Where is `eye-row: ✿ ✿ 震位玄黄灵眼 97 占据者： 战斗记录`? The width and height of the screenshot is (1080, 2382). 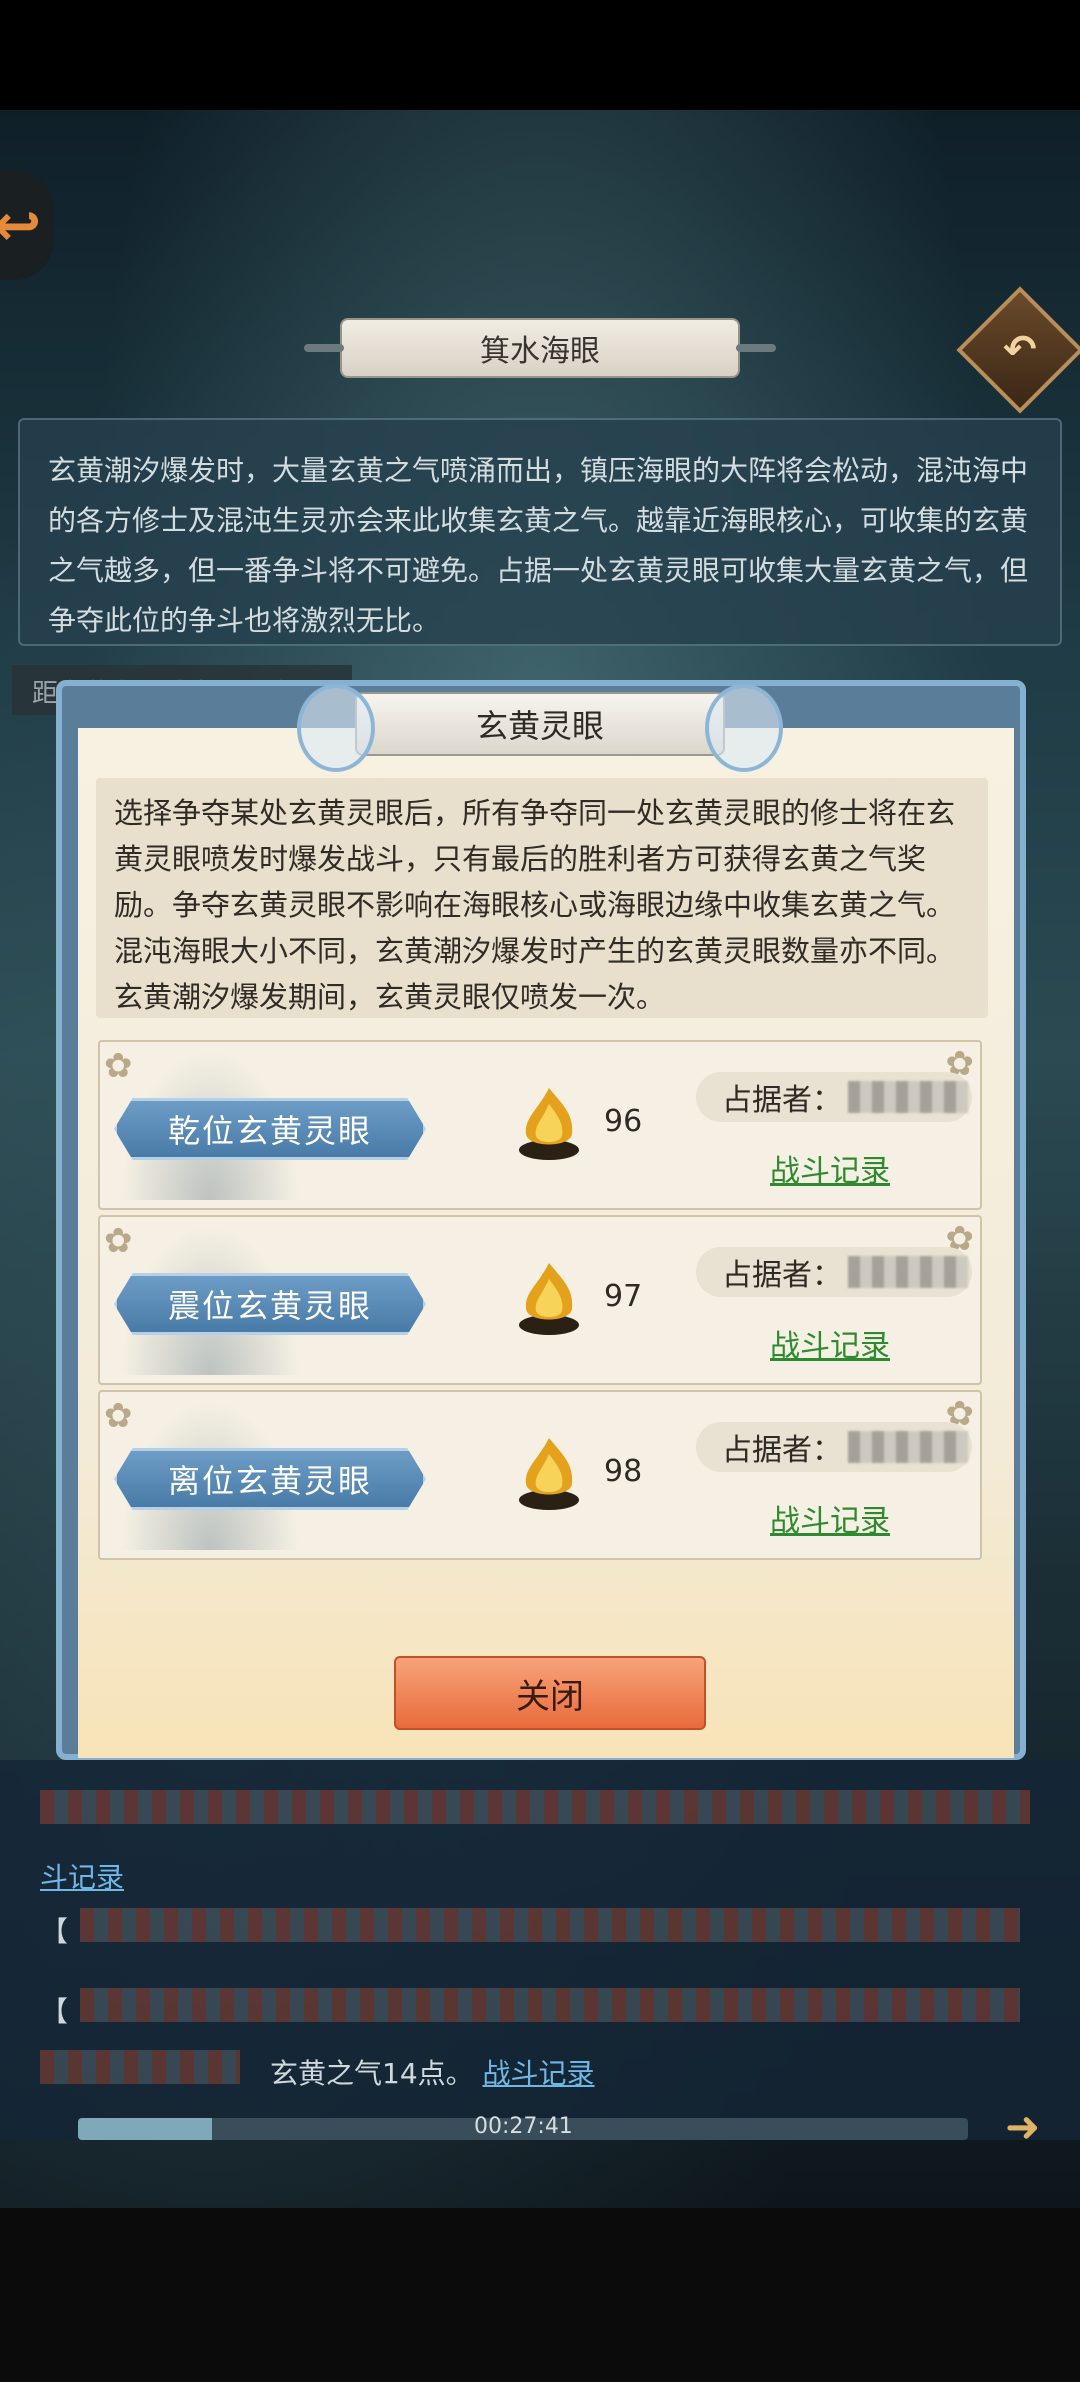
eye-row: ✿ ✿ 震位玄黄灵眼 97 占据者： 战斗记录 is located at coordinates (540, 1300).